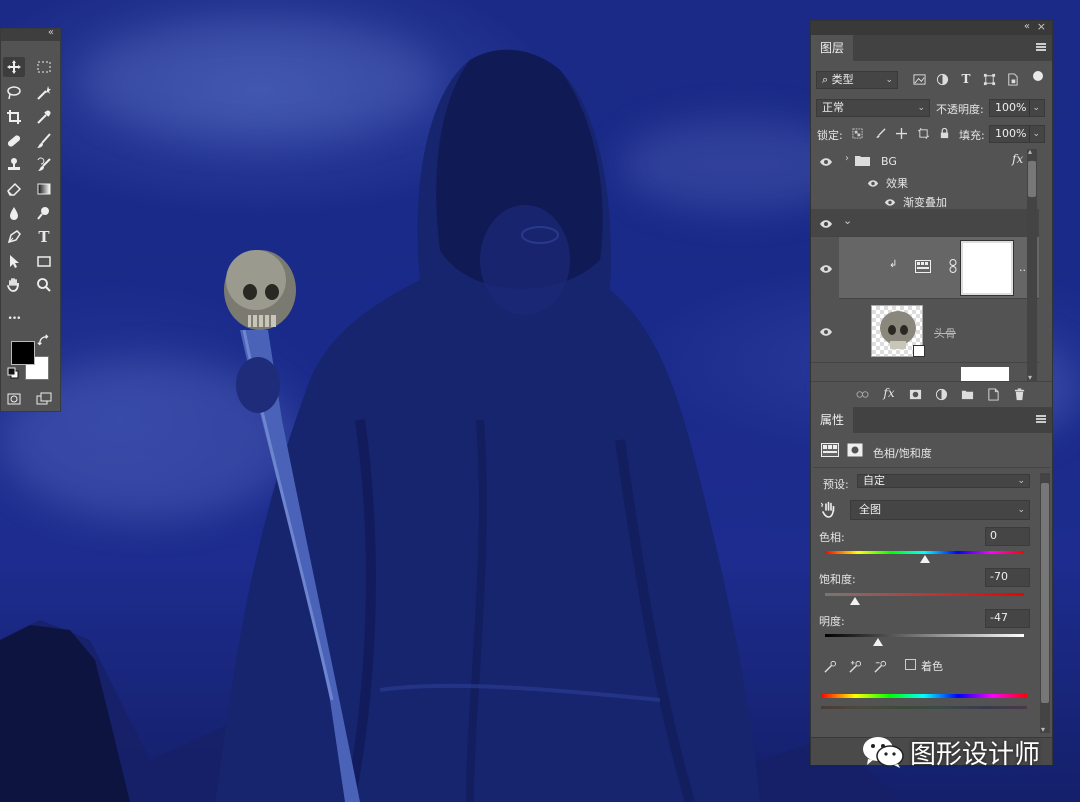 Image resolution: width=1080 pixels, height=802 pixels. I want to click on layers-scrollbar: ▴ ▾, so click(1032, 265).